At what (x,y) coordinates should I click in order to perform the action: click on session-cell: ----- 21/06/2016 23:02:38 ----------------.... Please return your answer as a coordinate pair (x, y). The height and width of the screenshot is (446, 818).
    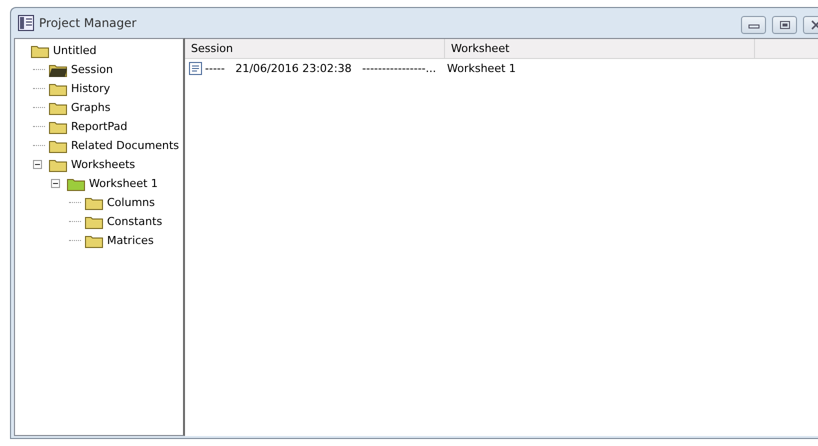
    Looking at the image, I should click on (320, 68).